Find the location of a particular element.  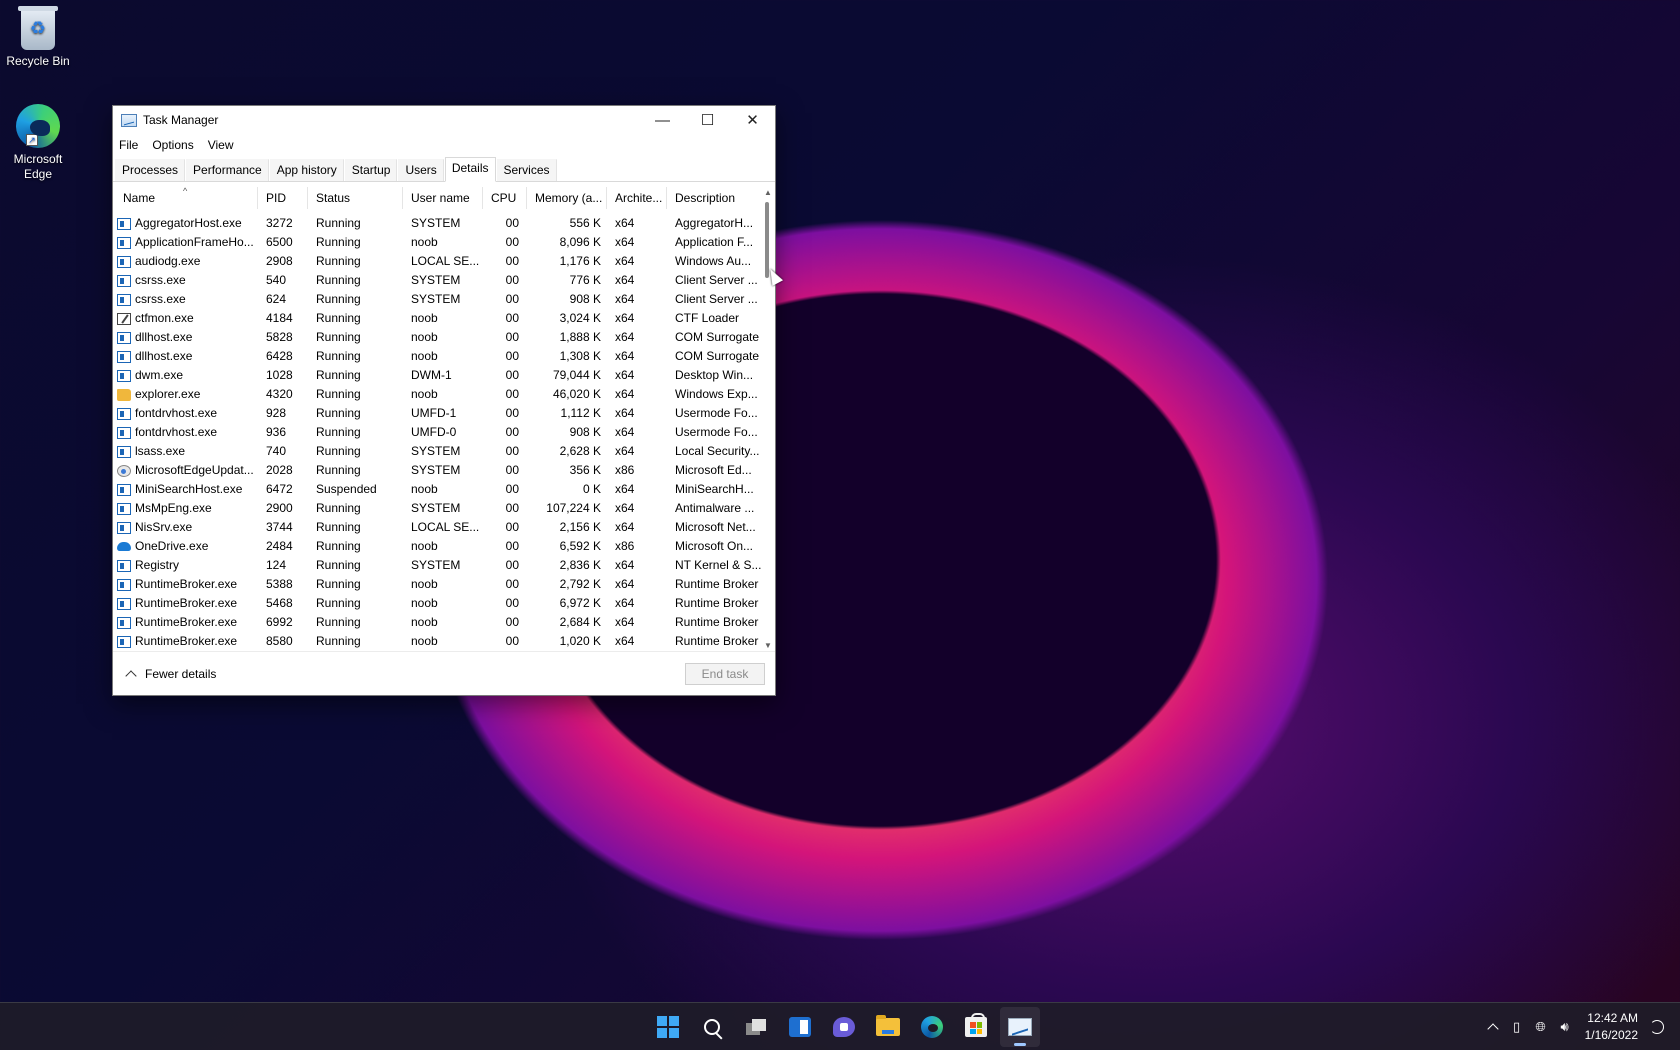

column-cpu: CPU is located at coordinates (505, 198).